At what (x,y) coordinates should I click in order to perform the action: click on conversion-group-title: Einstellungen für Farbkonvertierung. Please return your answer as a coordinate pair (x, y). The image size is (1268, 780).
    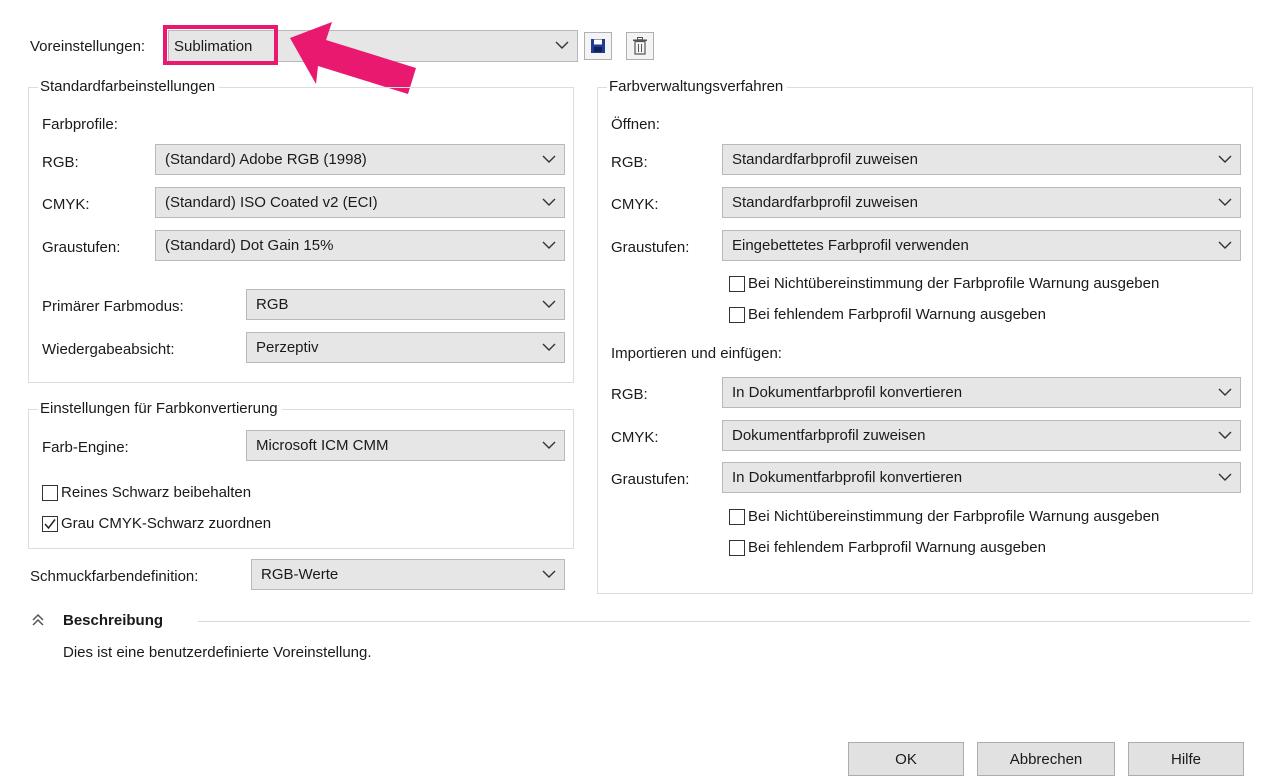
    Looking at the image, I should click on (160, 409).